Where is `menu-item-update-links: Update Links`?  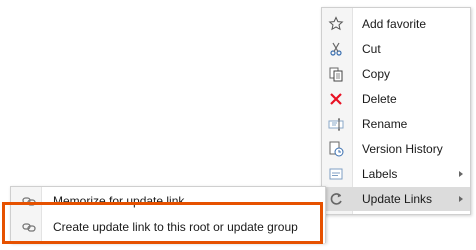 menu-item-update-links: Update Links is located at coordinates (396, 199).